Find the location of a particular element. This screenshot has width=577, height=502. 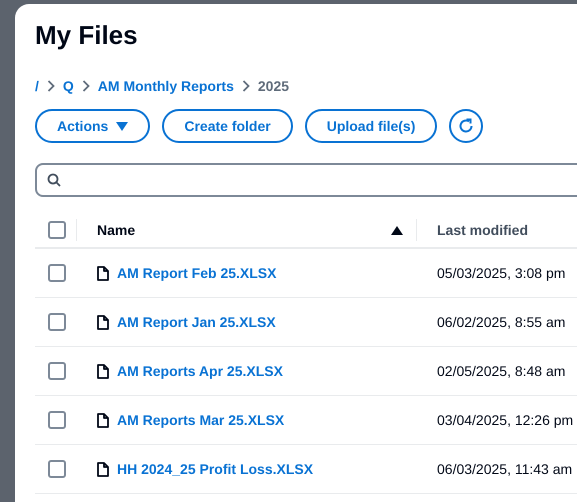

refresh-button is located at coordinates (466, 126).